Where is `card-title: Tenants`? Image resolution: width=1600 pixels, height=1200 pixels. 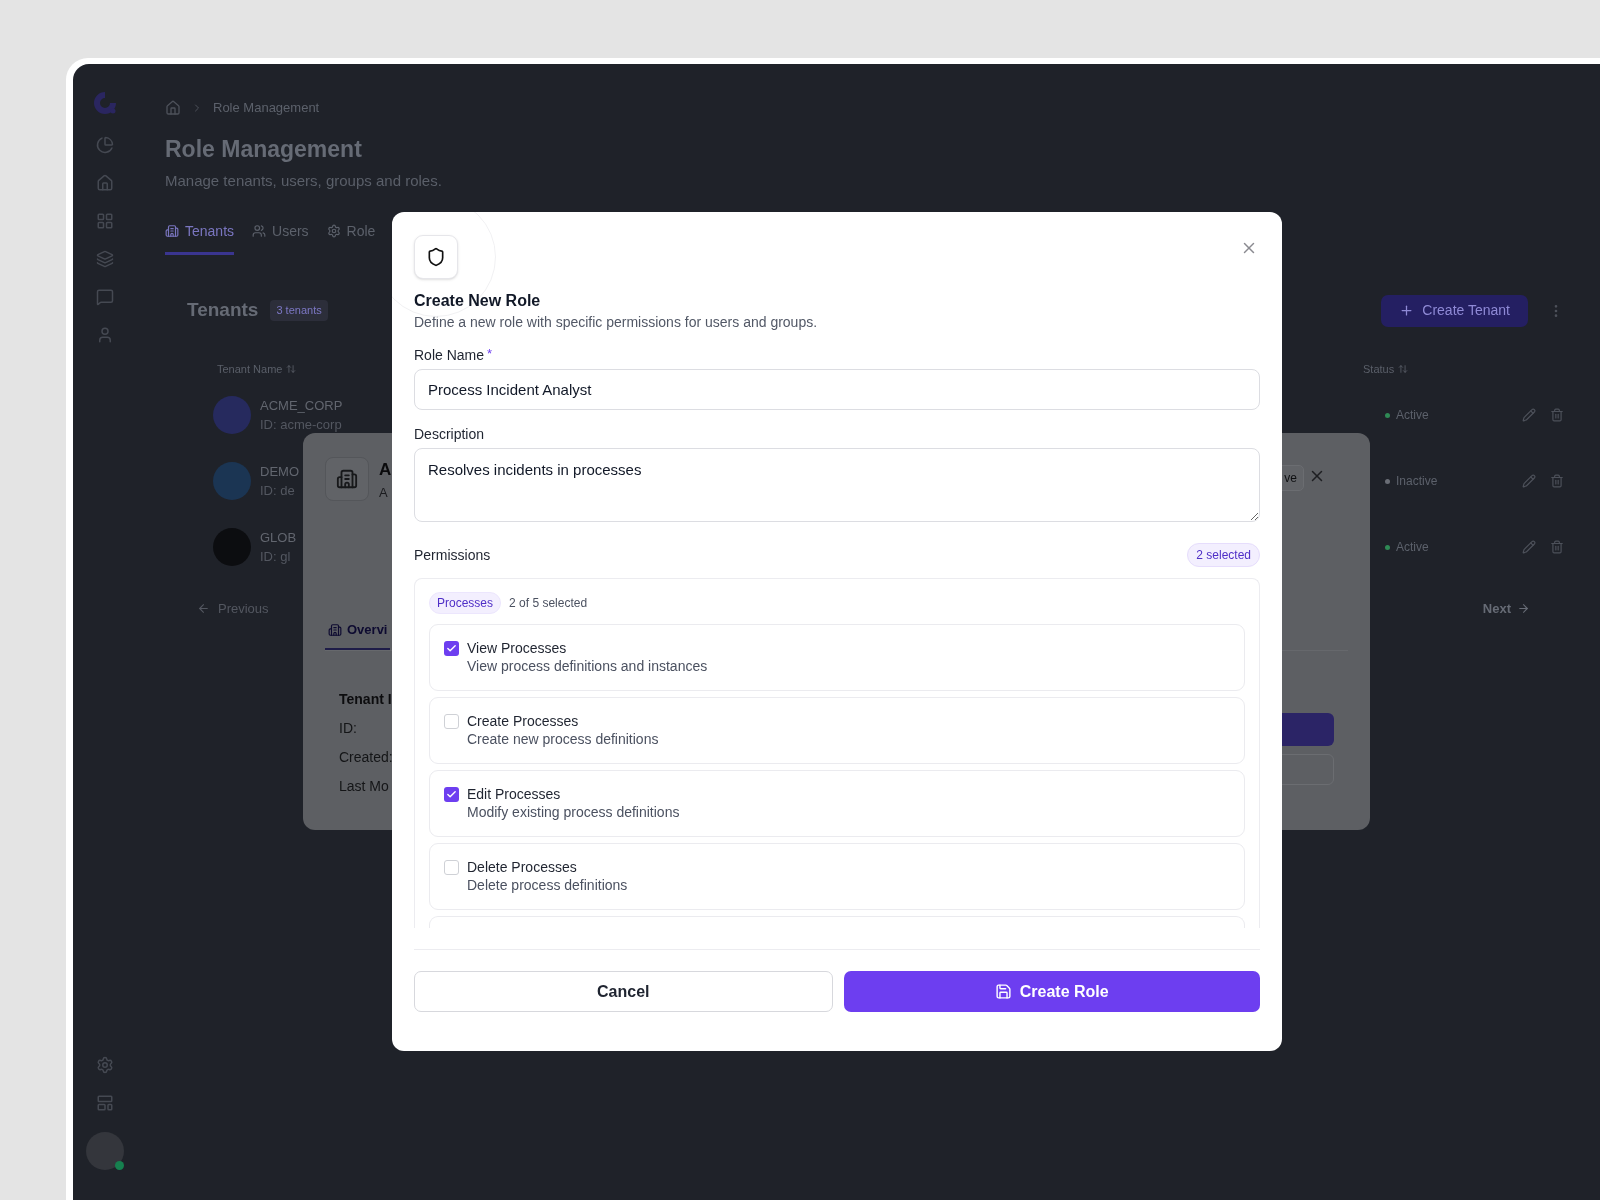
card-title: Tenants is located at coordinates (223, 310).